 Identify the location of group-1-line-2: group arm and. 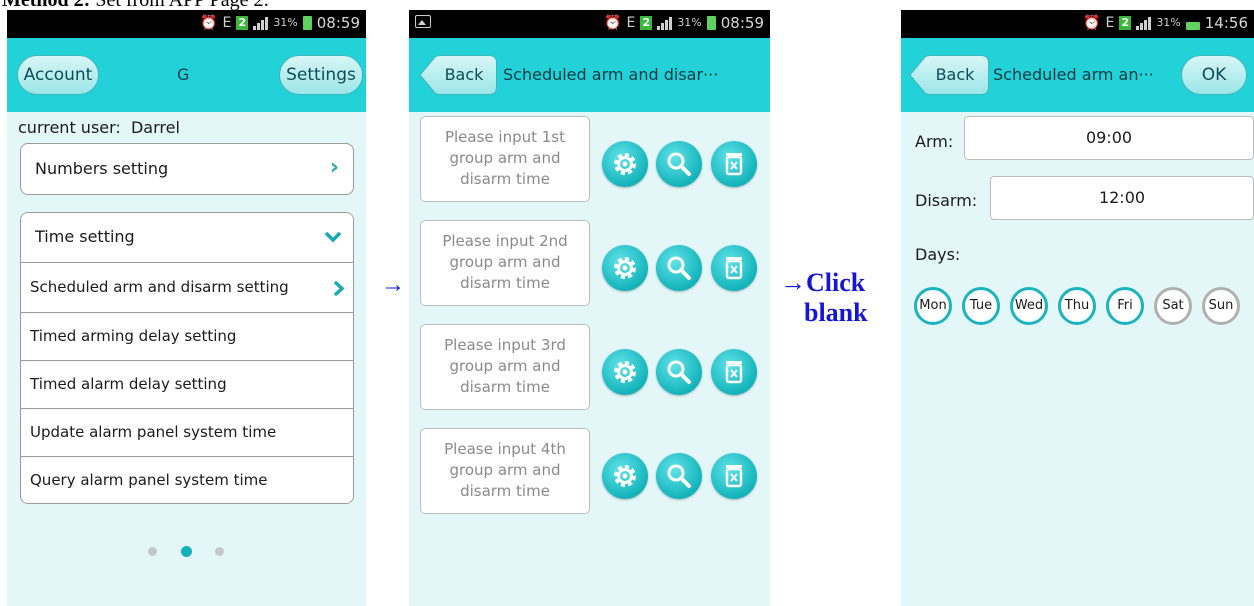
(505, 158).